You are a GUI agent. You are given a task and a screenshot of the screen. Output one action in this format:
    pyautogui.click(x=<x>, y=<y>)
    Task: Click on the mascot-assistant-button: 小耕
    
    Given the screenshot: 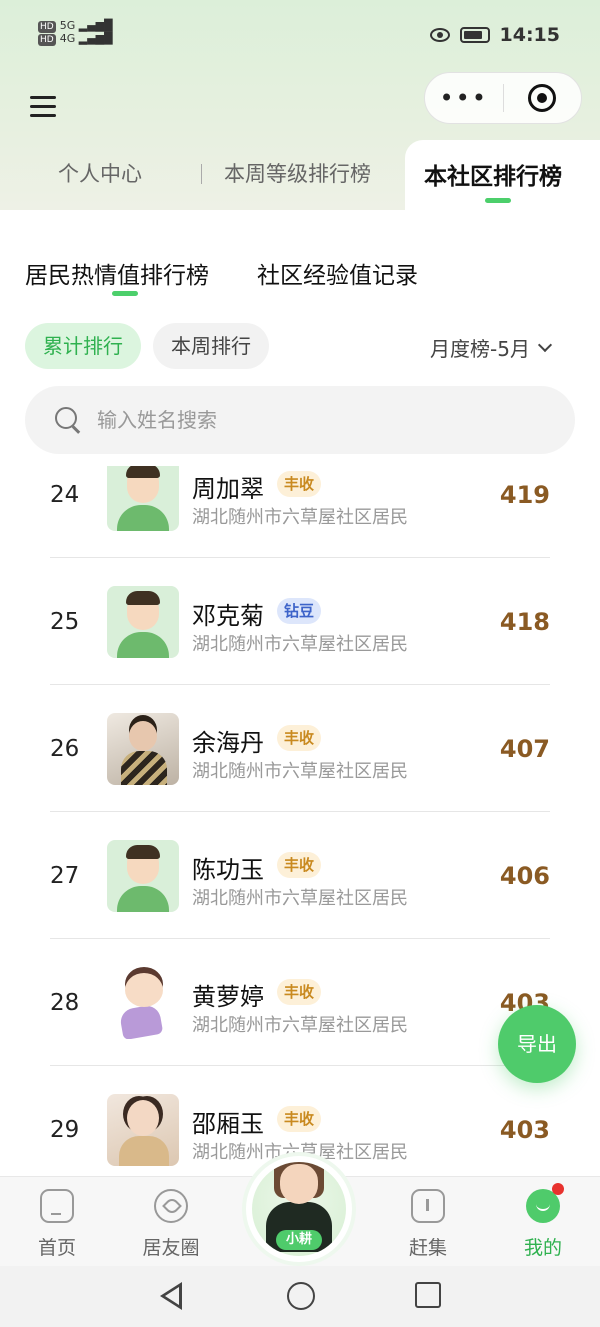 What is the action you would take?
    pyautogui.click(x=299, y=1209)
    